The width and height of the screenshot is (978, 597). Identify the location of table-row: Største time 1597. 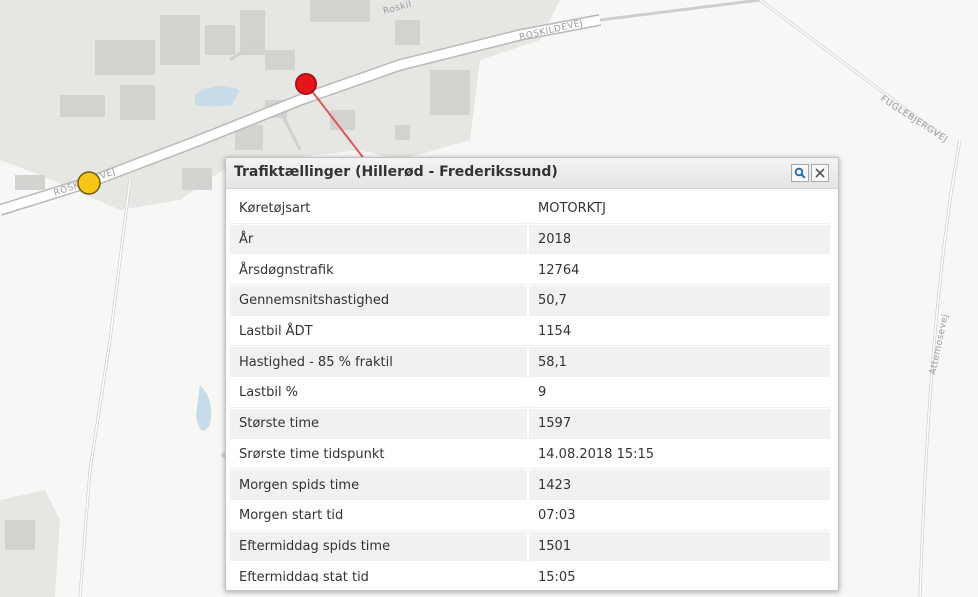
(530, 424).